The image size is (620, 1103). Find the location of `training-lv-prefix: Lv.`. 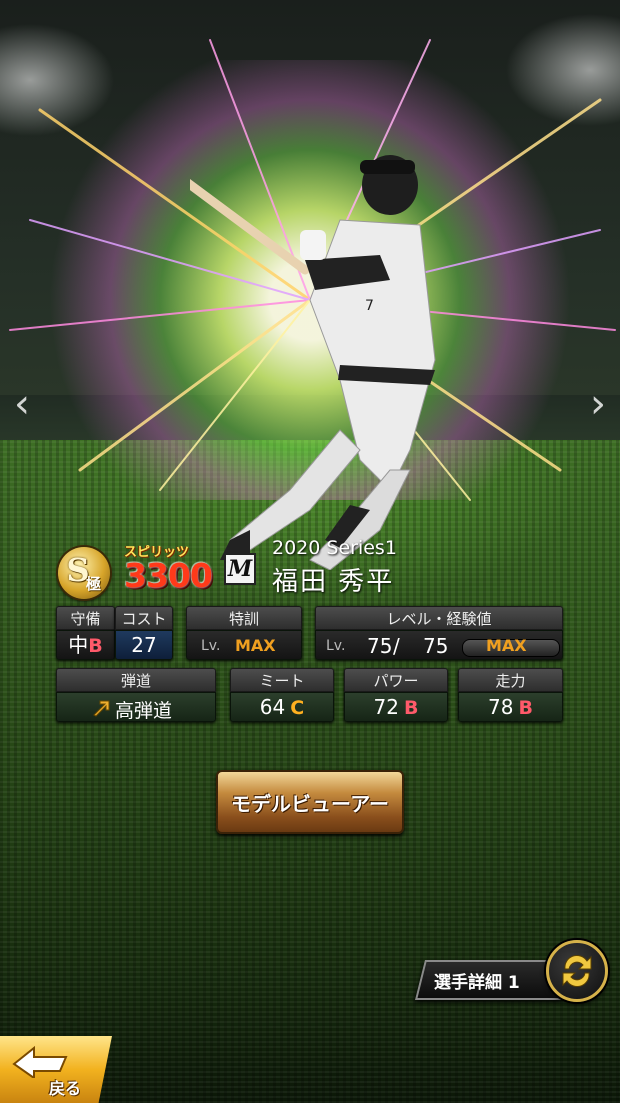

training-lv-prefix: Lv. is located at coordinates (211, 646).